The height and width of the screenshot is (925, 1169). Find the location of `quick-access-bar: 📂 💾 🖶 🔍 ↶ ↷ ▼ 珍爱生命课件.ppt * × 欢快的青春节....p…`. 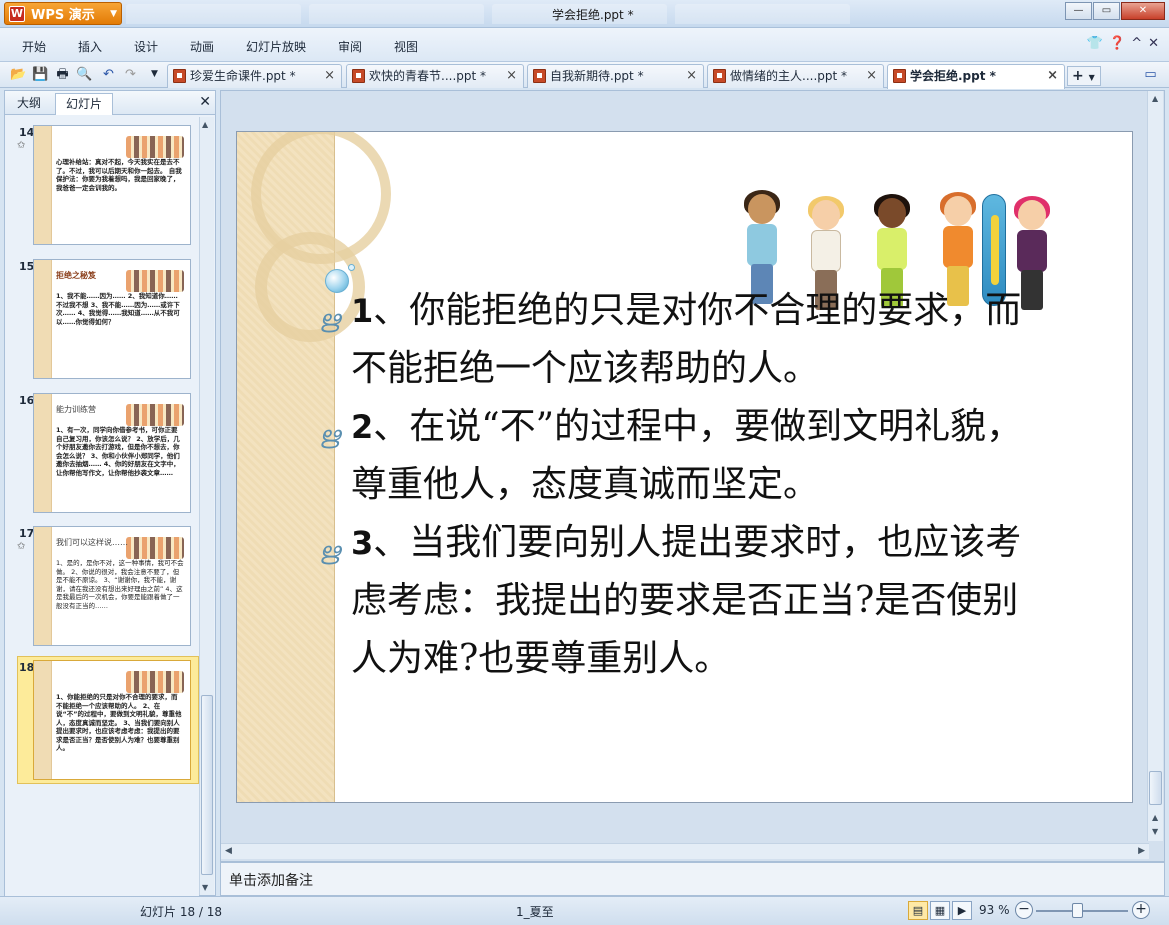

quick-access-bar: 📂 💾 🖶 🔍 ↶ ↷ ▼ 珍爱生命课件.ppt * × 欢快的青春节....p… is located at coordinates (584, 75).